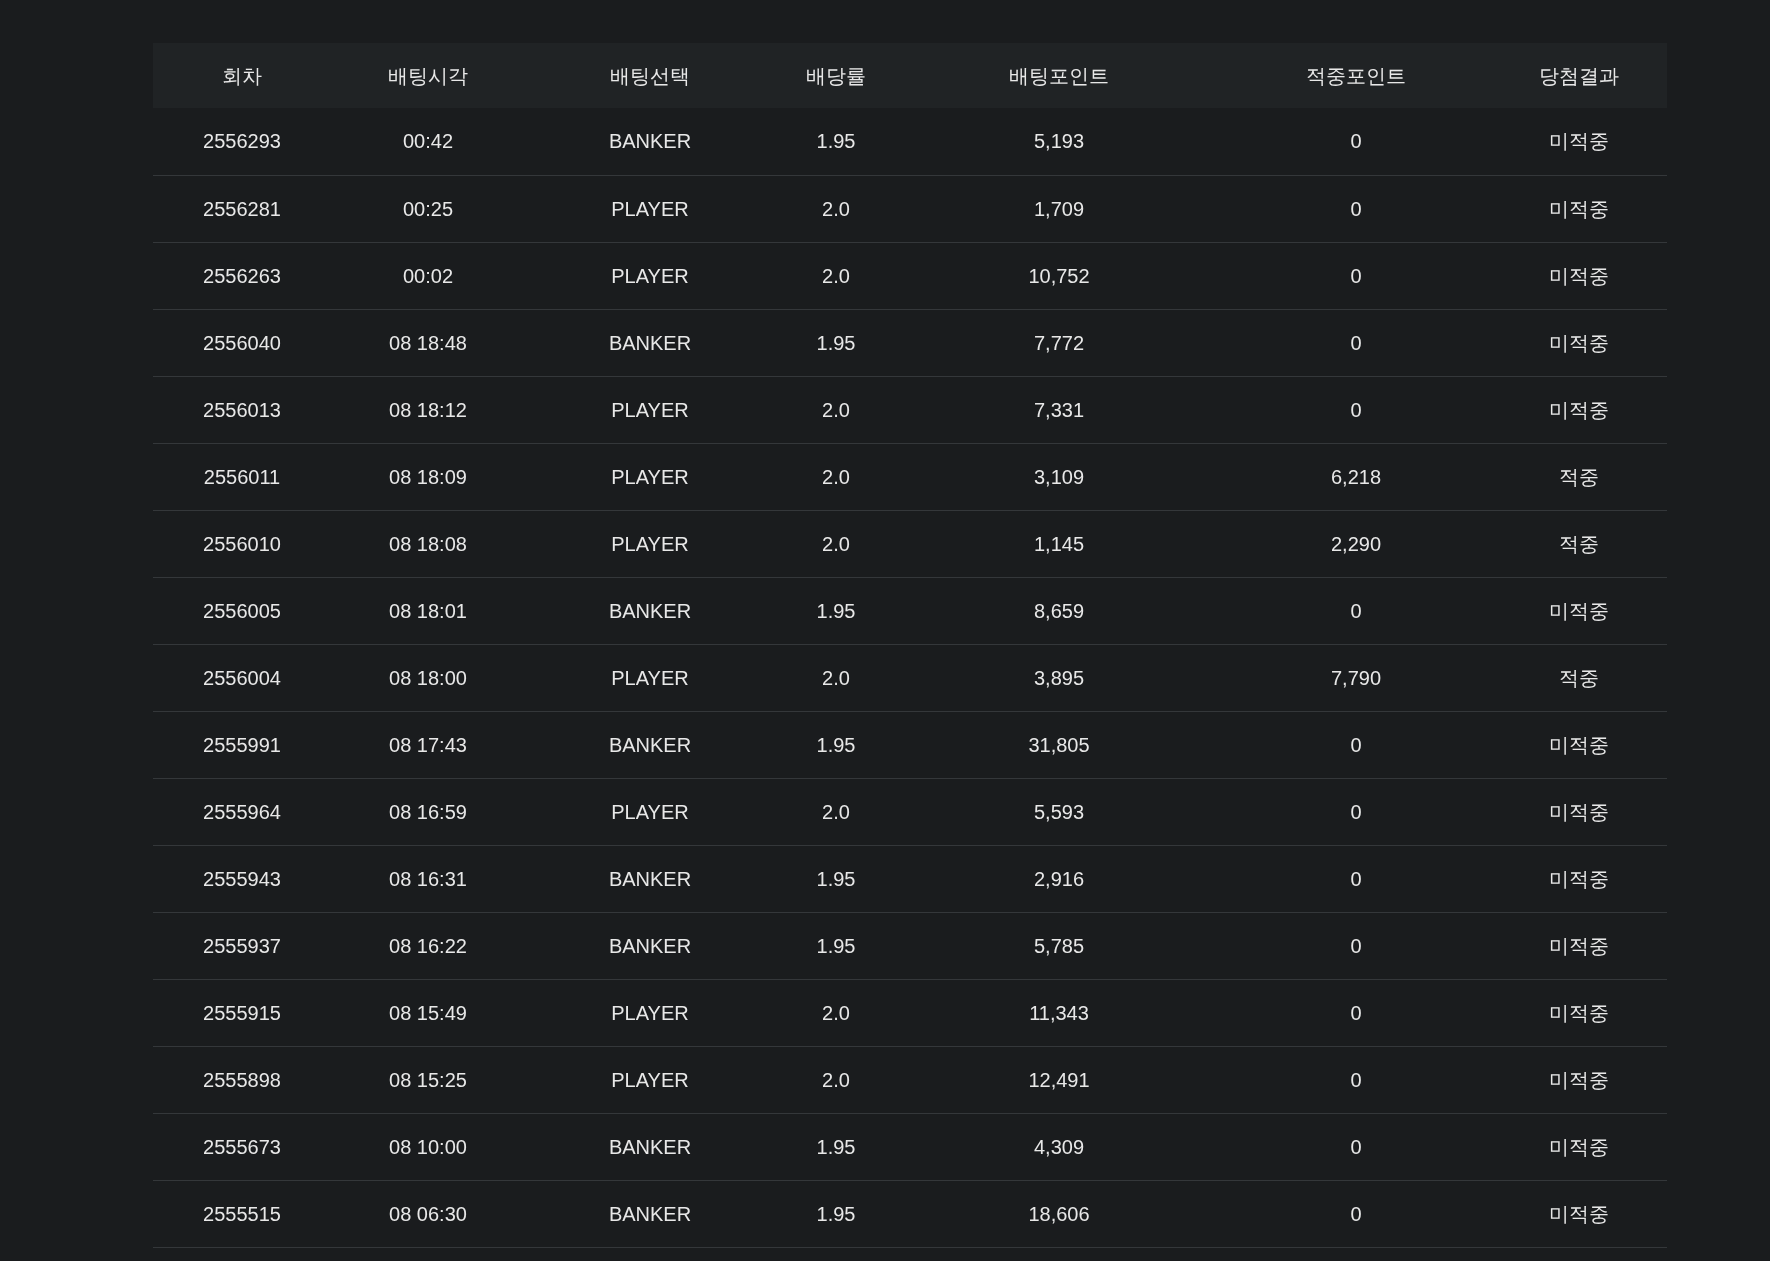  What do you see at coordinates (242, 1079) in the screenshot?
I see `table-cell: 2555898` at bounding box center [242, 1079].